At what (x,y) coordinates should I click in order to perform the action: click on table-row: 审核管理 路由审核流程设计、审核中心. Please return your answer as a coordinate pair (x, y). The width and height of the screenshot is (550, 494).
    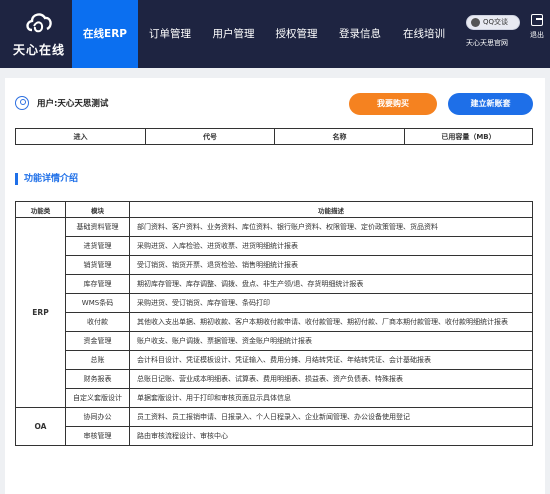
    Looking at the image, I should click on (274, 436).